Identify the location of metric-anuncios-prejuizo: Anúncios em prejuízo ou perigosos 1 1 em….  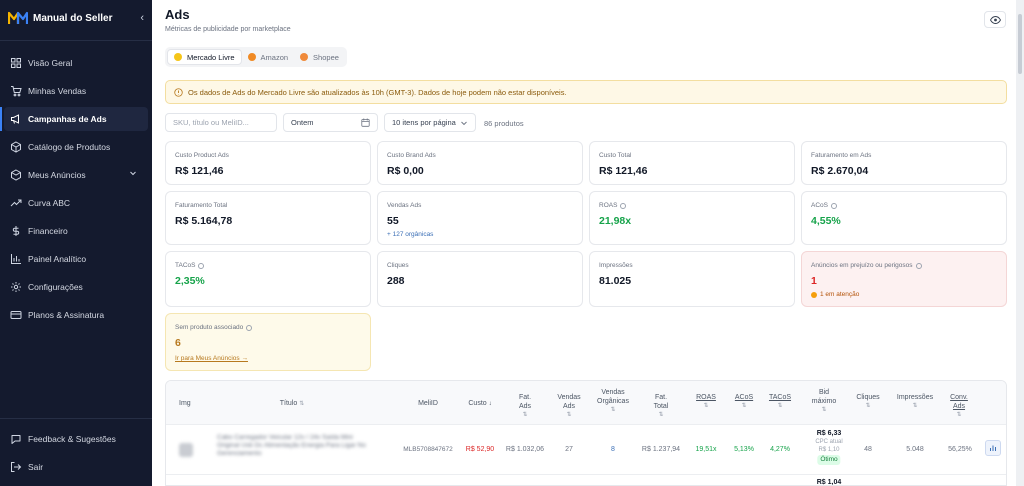
(904, 279).